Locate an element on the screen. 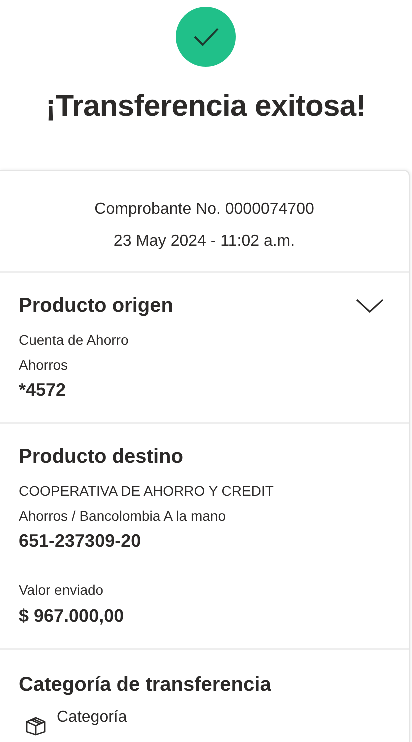 This screenshot has width=412, height=742. section-title: Producto destino is located at coordinates (101, 457).